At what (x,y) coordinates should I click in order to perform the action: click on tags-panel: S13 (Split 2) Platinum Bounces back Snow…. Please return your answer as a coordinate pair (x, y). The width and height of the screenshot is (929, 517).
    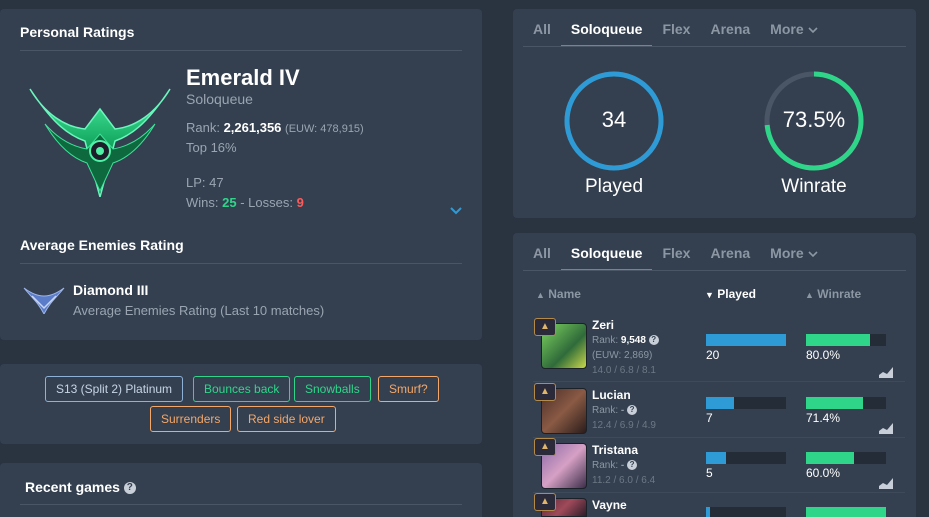
    Looking at the image, I should click on (241, 404).